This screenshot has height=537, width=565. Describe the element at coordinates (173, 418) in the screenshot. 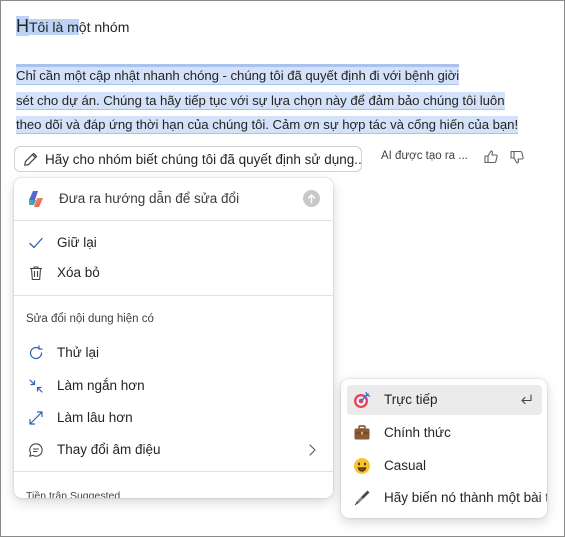

I see `make-longer-button: Làm lâu hơn` at that location.